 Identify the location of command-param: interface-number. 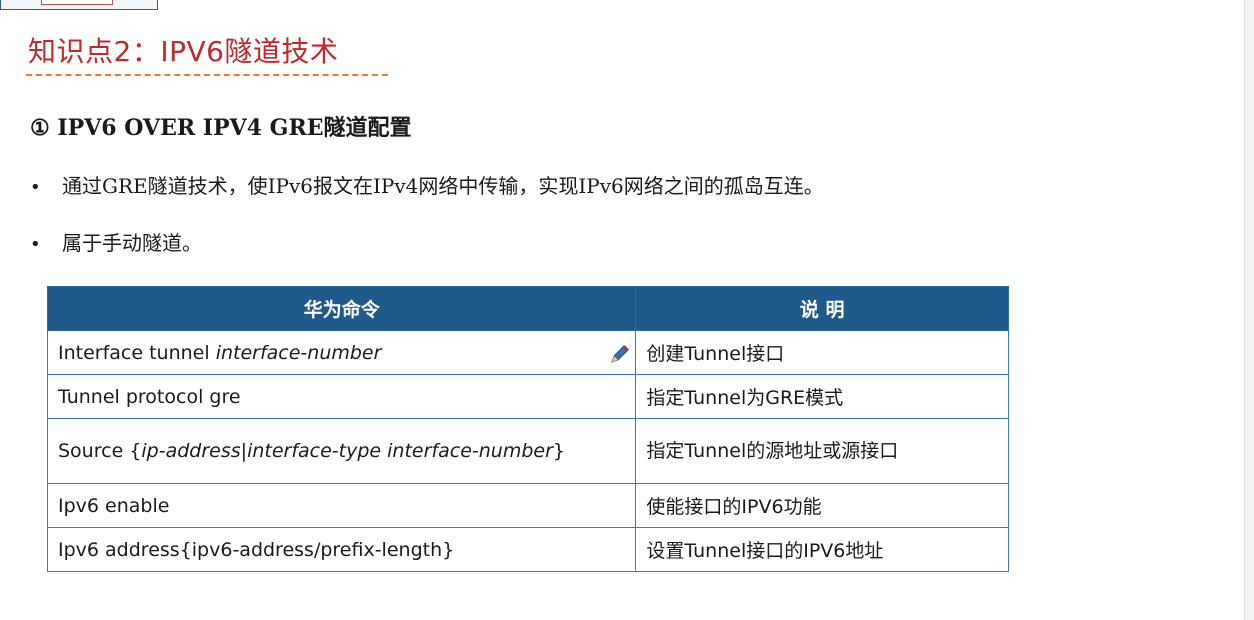
(298, 352).